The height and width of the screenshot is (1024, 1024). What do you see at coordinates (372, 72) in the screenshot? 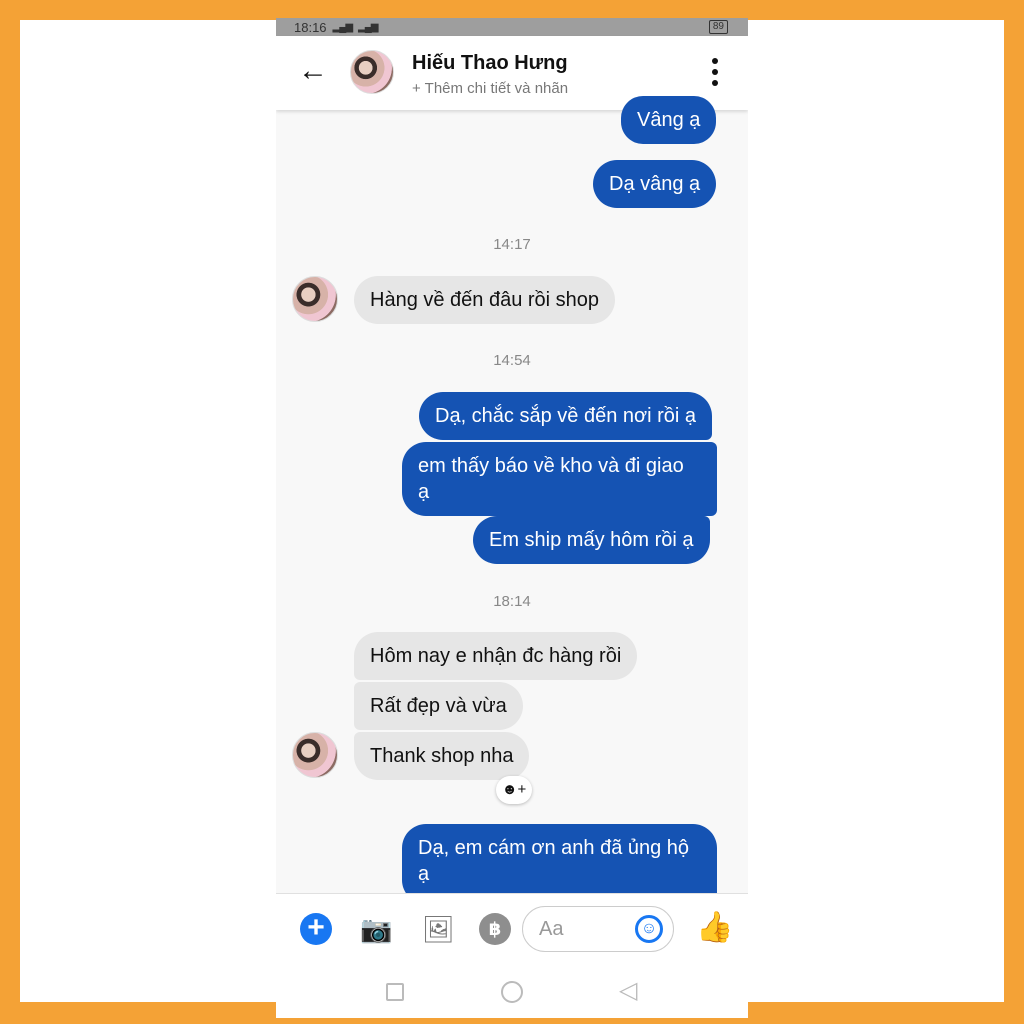
I see `contact-avatar` at bounding box center [372, 72].